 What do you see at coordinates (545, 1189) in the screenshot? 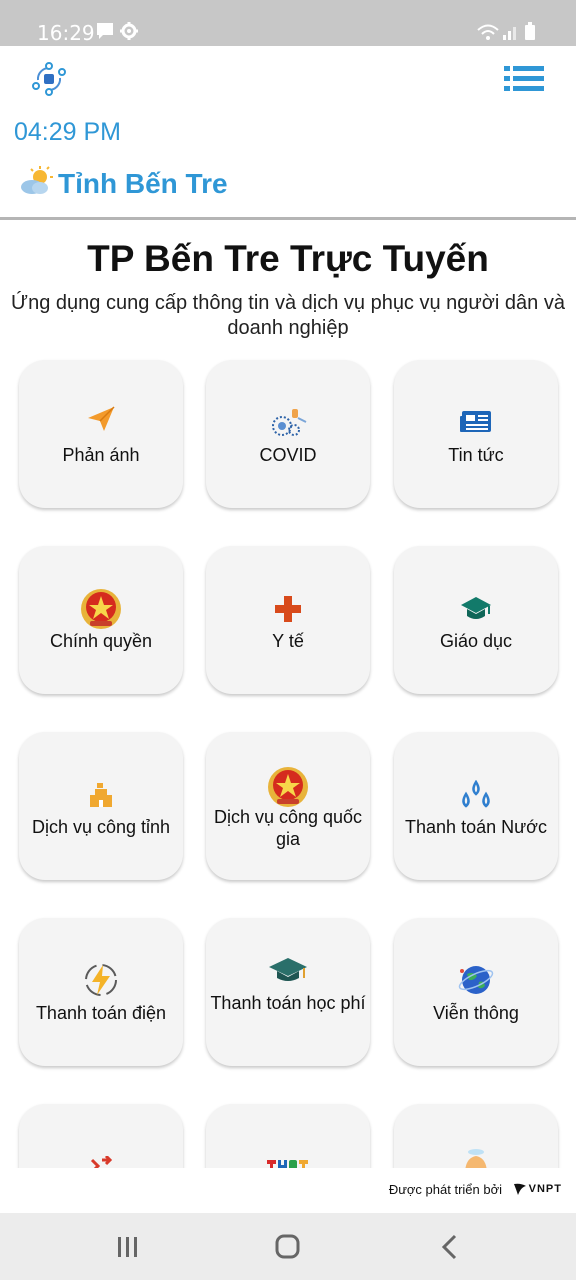
I see `brand-name: VNPT` at bounding box center [545, 1189].